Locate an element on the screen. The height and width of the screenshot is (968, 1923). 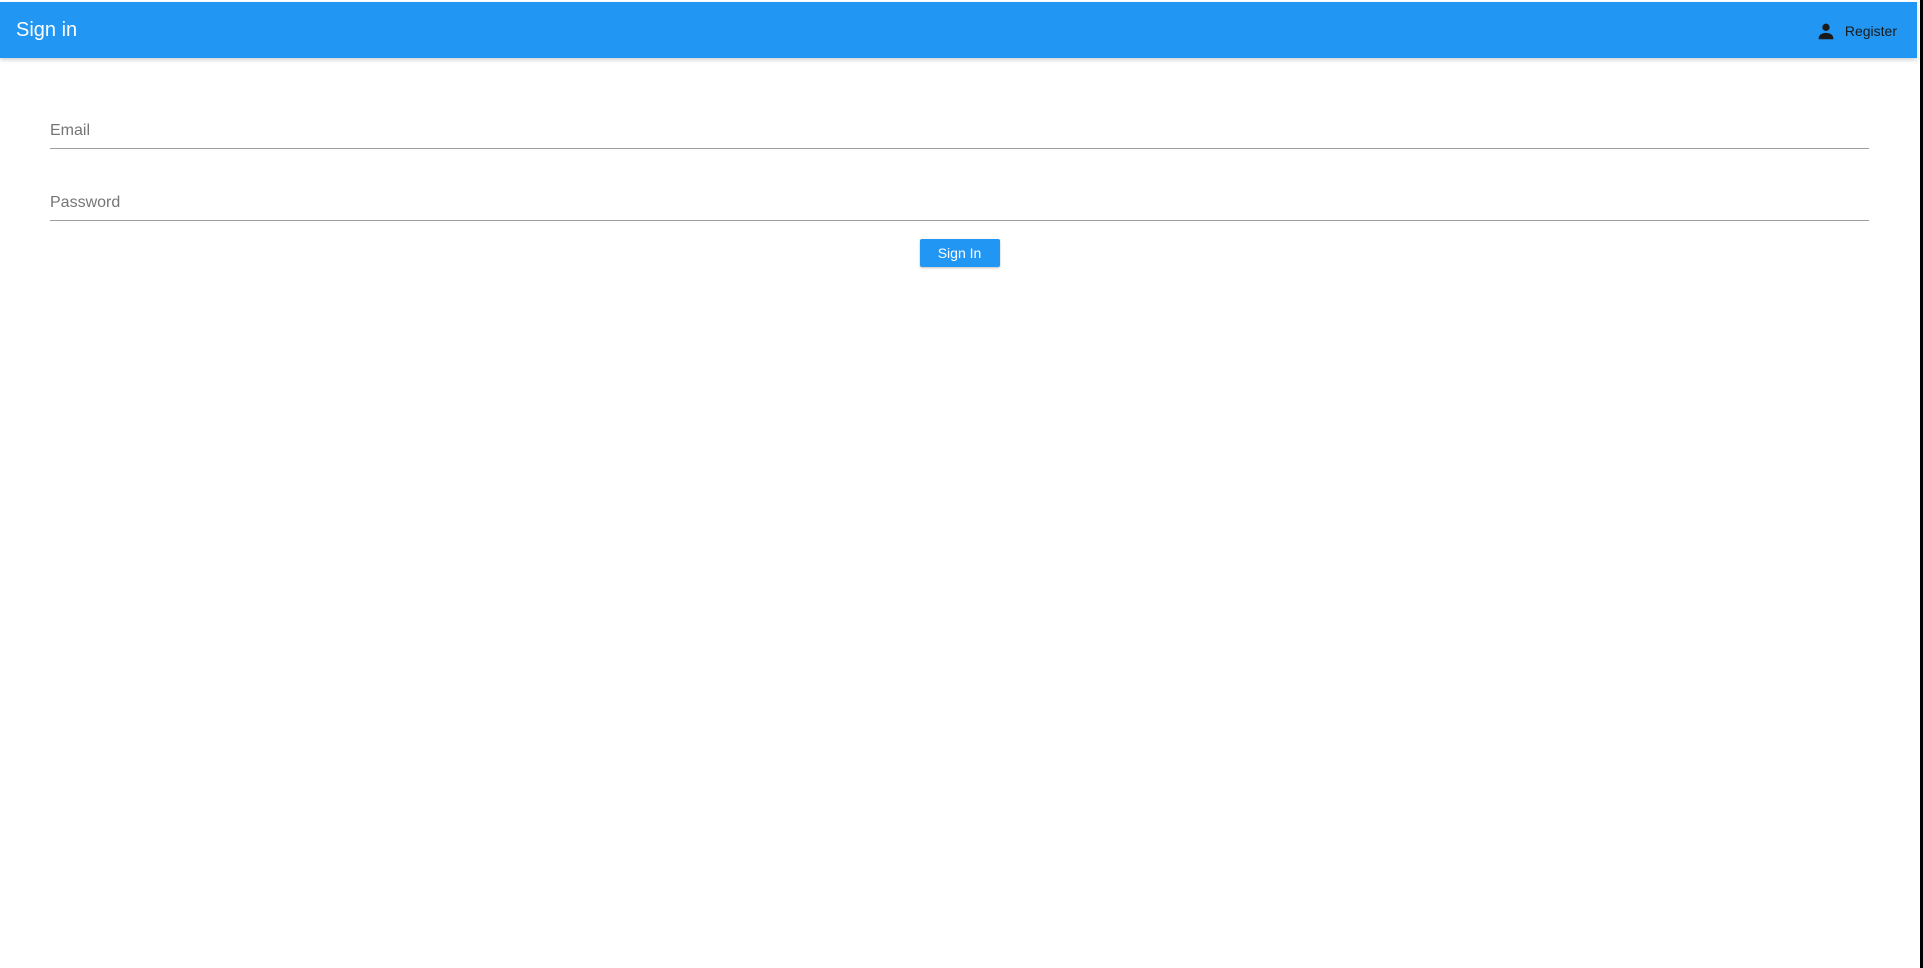
email-field-container is located at coordinates (959, 124).